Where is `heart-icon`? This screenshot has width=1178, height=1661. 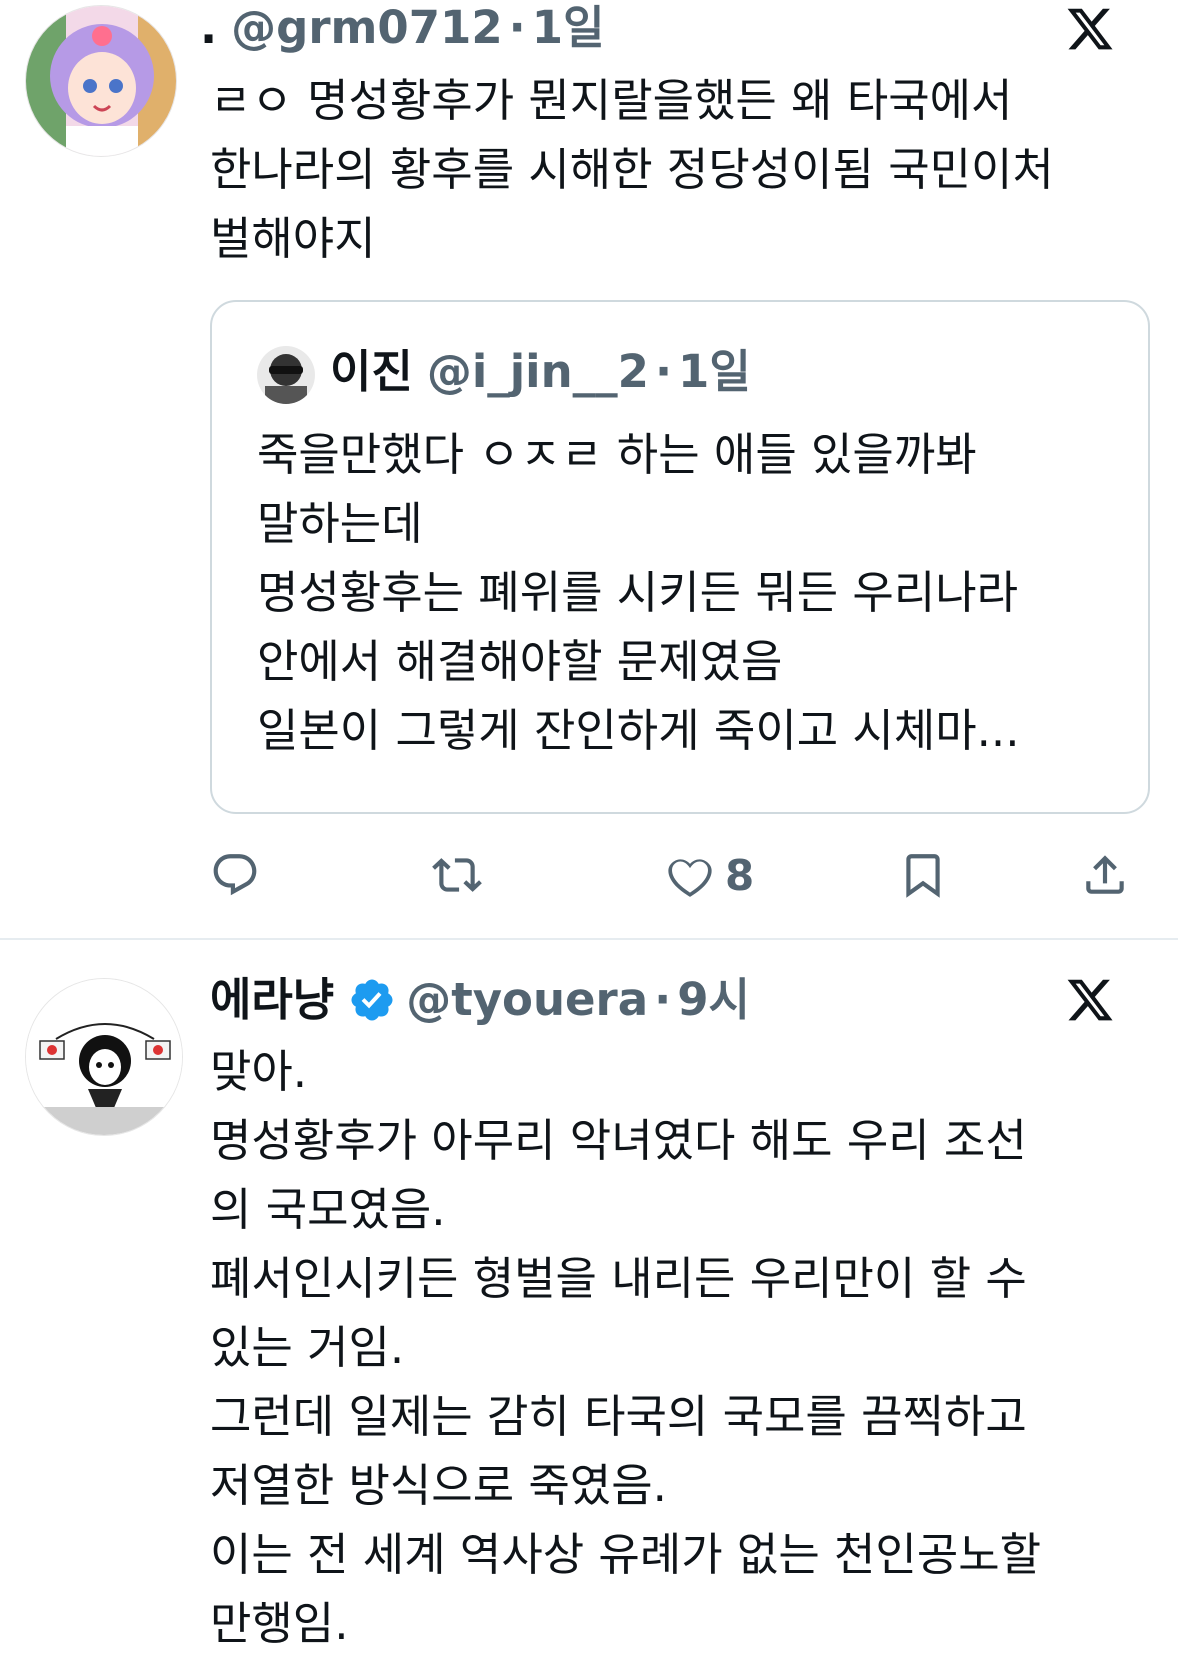
heart-icon is located at coordinates (690, 878).